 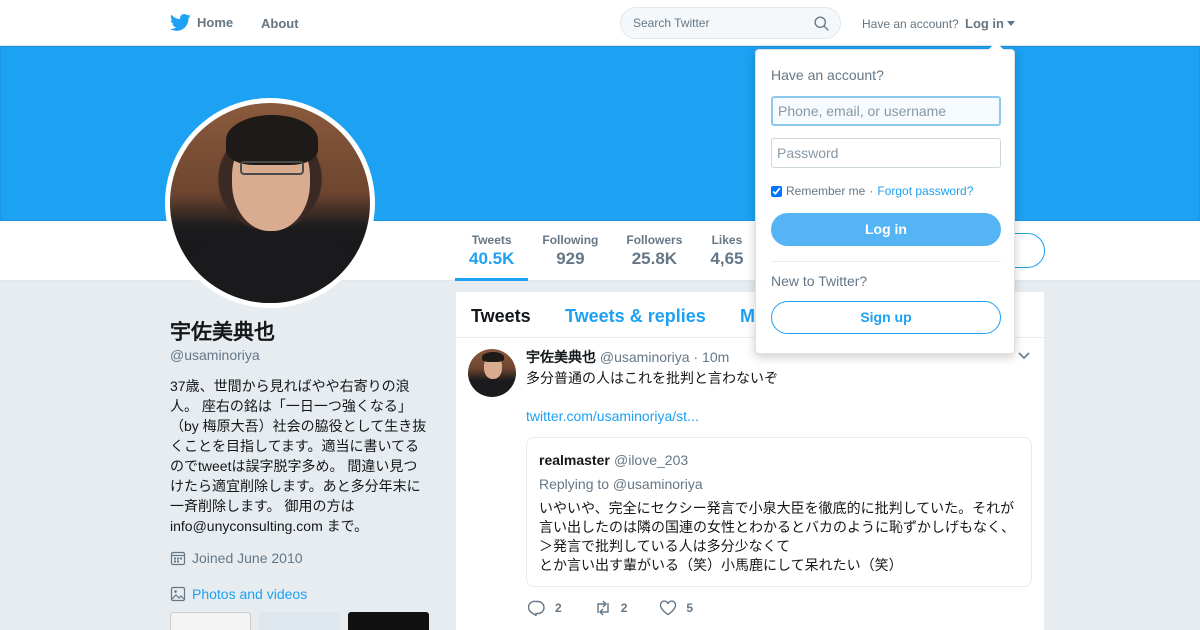 What do you see at coordinates (825, 191) in the screenshot?
I see `remember-me-label: Remember me` at bounding box center [825, 191].